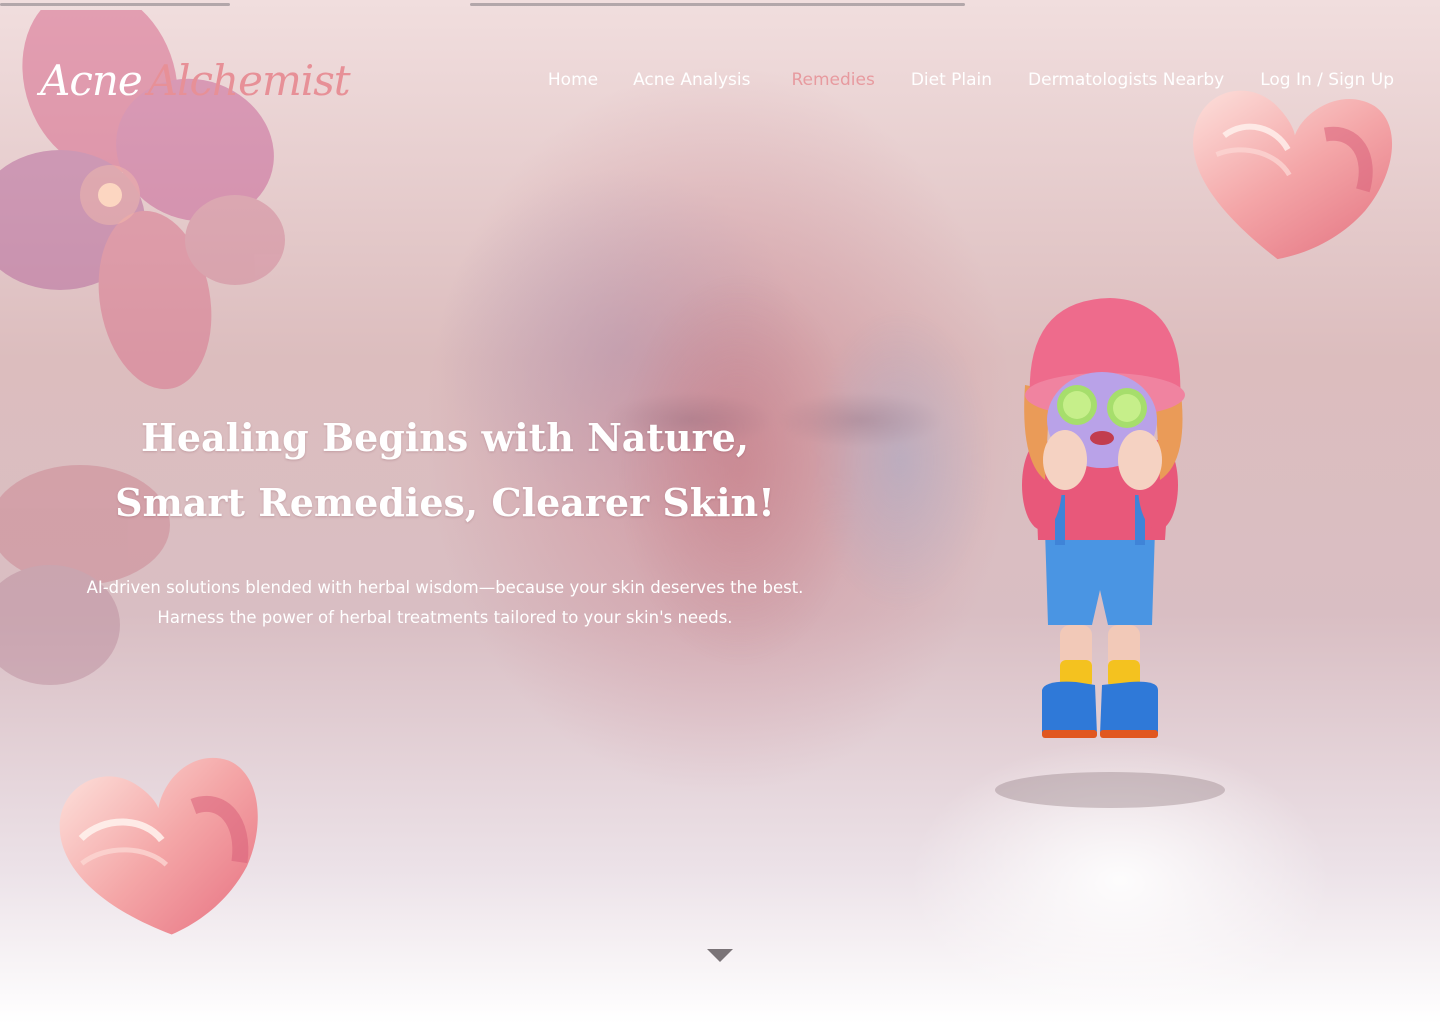 The width and height of the screenshot is (1440, 1024). Describe the element at coordinates (691, 80) in the screenshot. I see `nav-acne-analysis: Acne Analysis` at that location.